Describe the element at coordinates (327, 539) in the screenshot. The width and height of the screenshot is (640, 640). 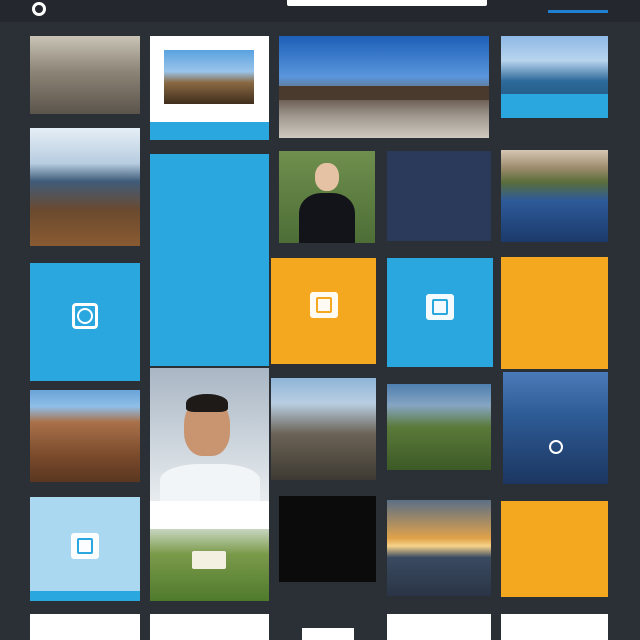
I see `tile-text-card` at that location.